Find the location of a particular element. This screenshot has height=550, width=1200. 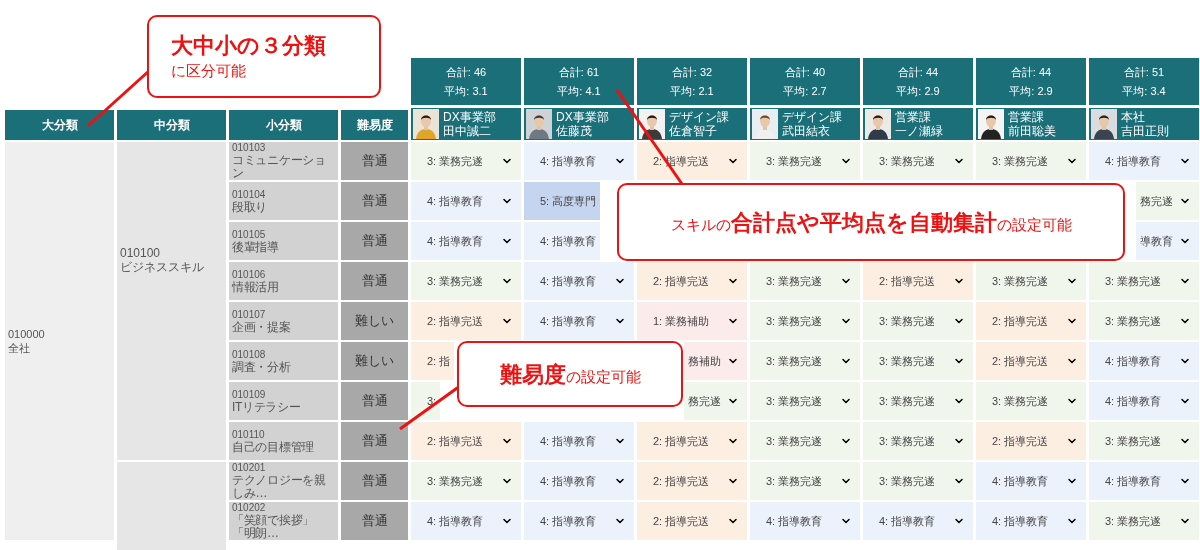

total-score: 合計: 40 is located at coordinates (805, 72).